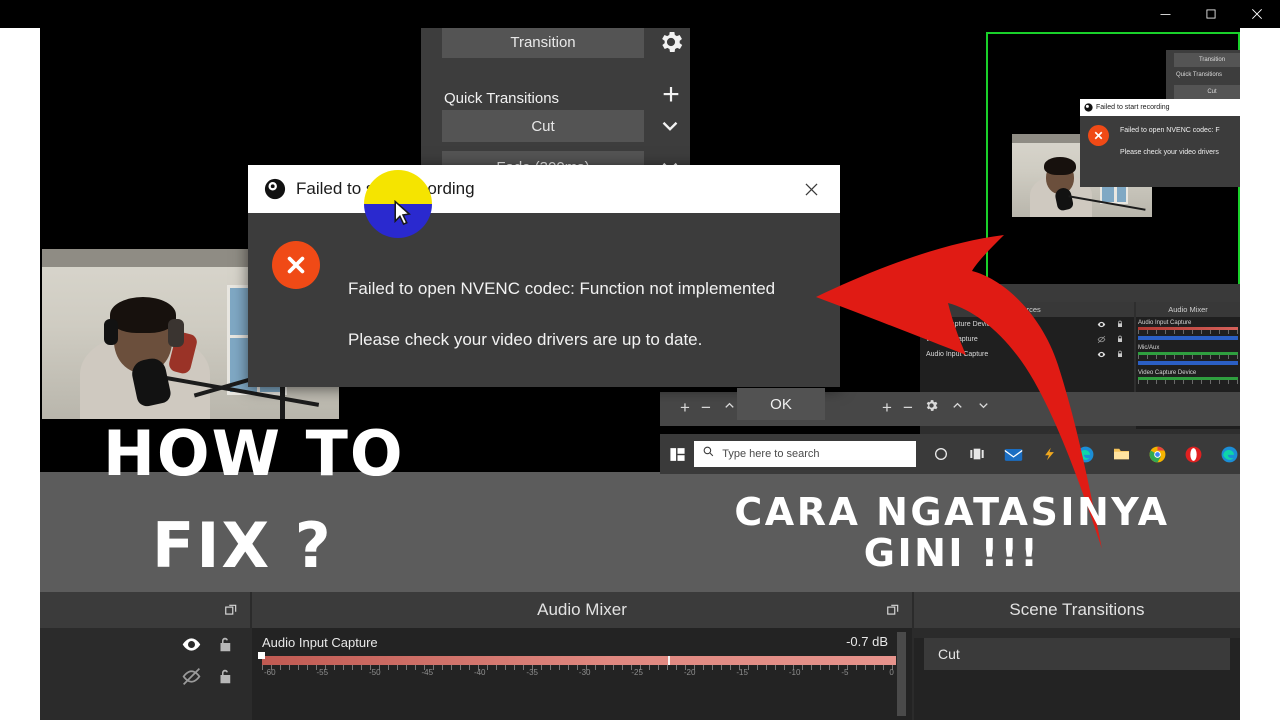 The height and width of the screenshot is (720, 1280). I want to click on scale-tick: -60, so click(270, 672).